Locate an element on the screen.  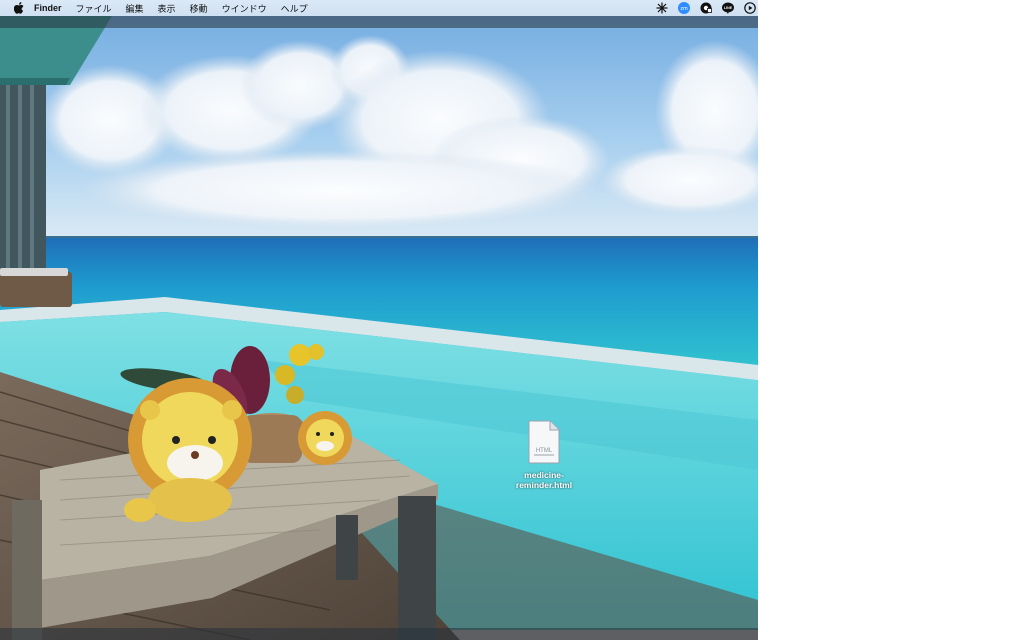
line-icon: LINE is located at coordinates (728, 8).